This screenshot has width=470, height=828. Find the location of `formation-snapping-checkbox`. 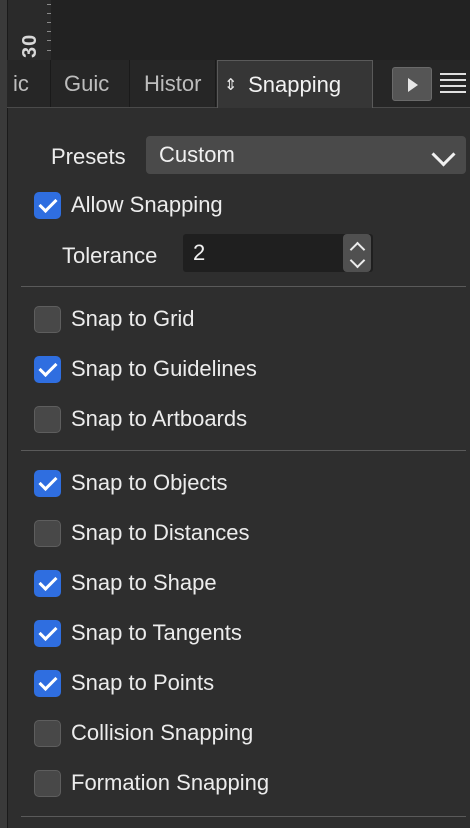

formation-snapping-checkbox is located at coordinates (47, 783).